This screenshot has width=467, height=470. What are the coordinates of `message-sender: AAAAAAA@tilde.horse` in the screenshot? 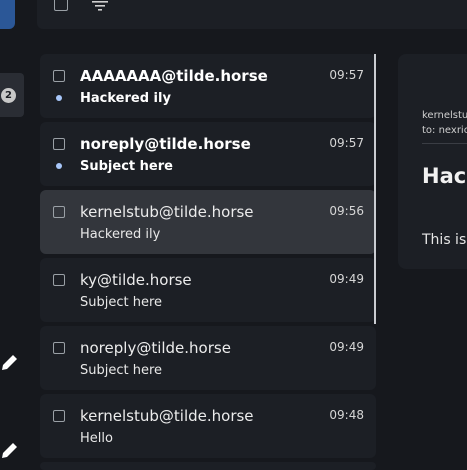 It's located at (174, 76).